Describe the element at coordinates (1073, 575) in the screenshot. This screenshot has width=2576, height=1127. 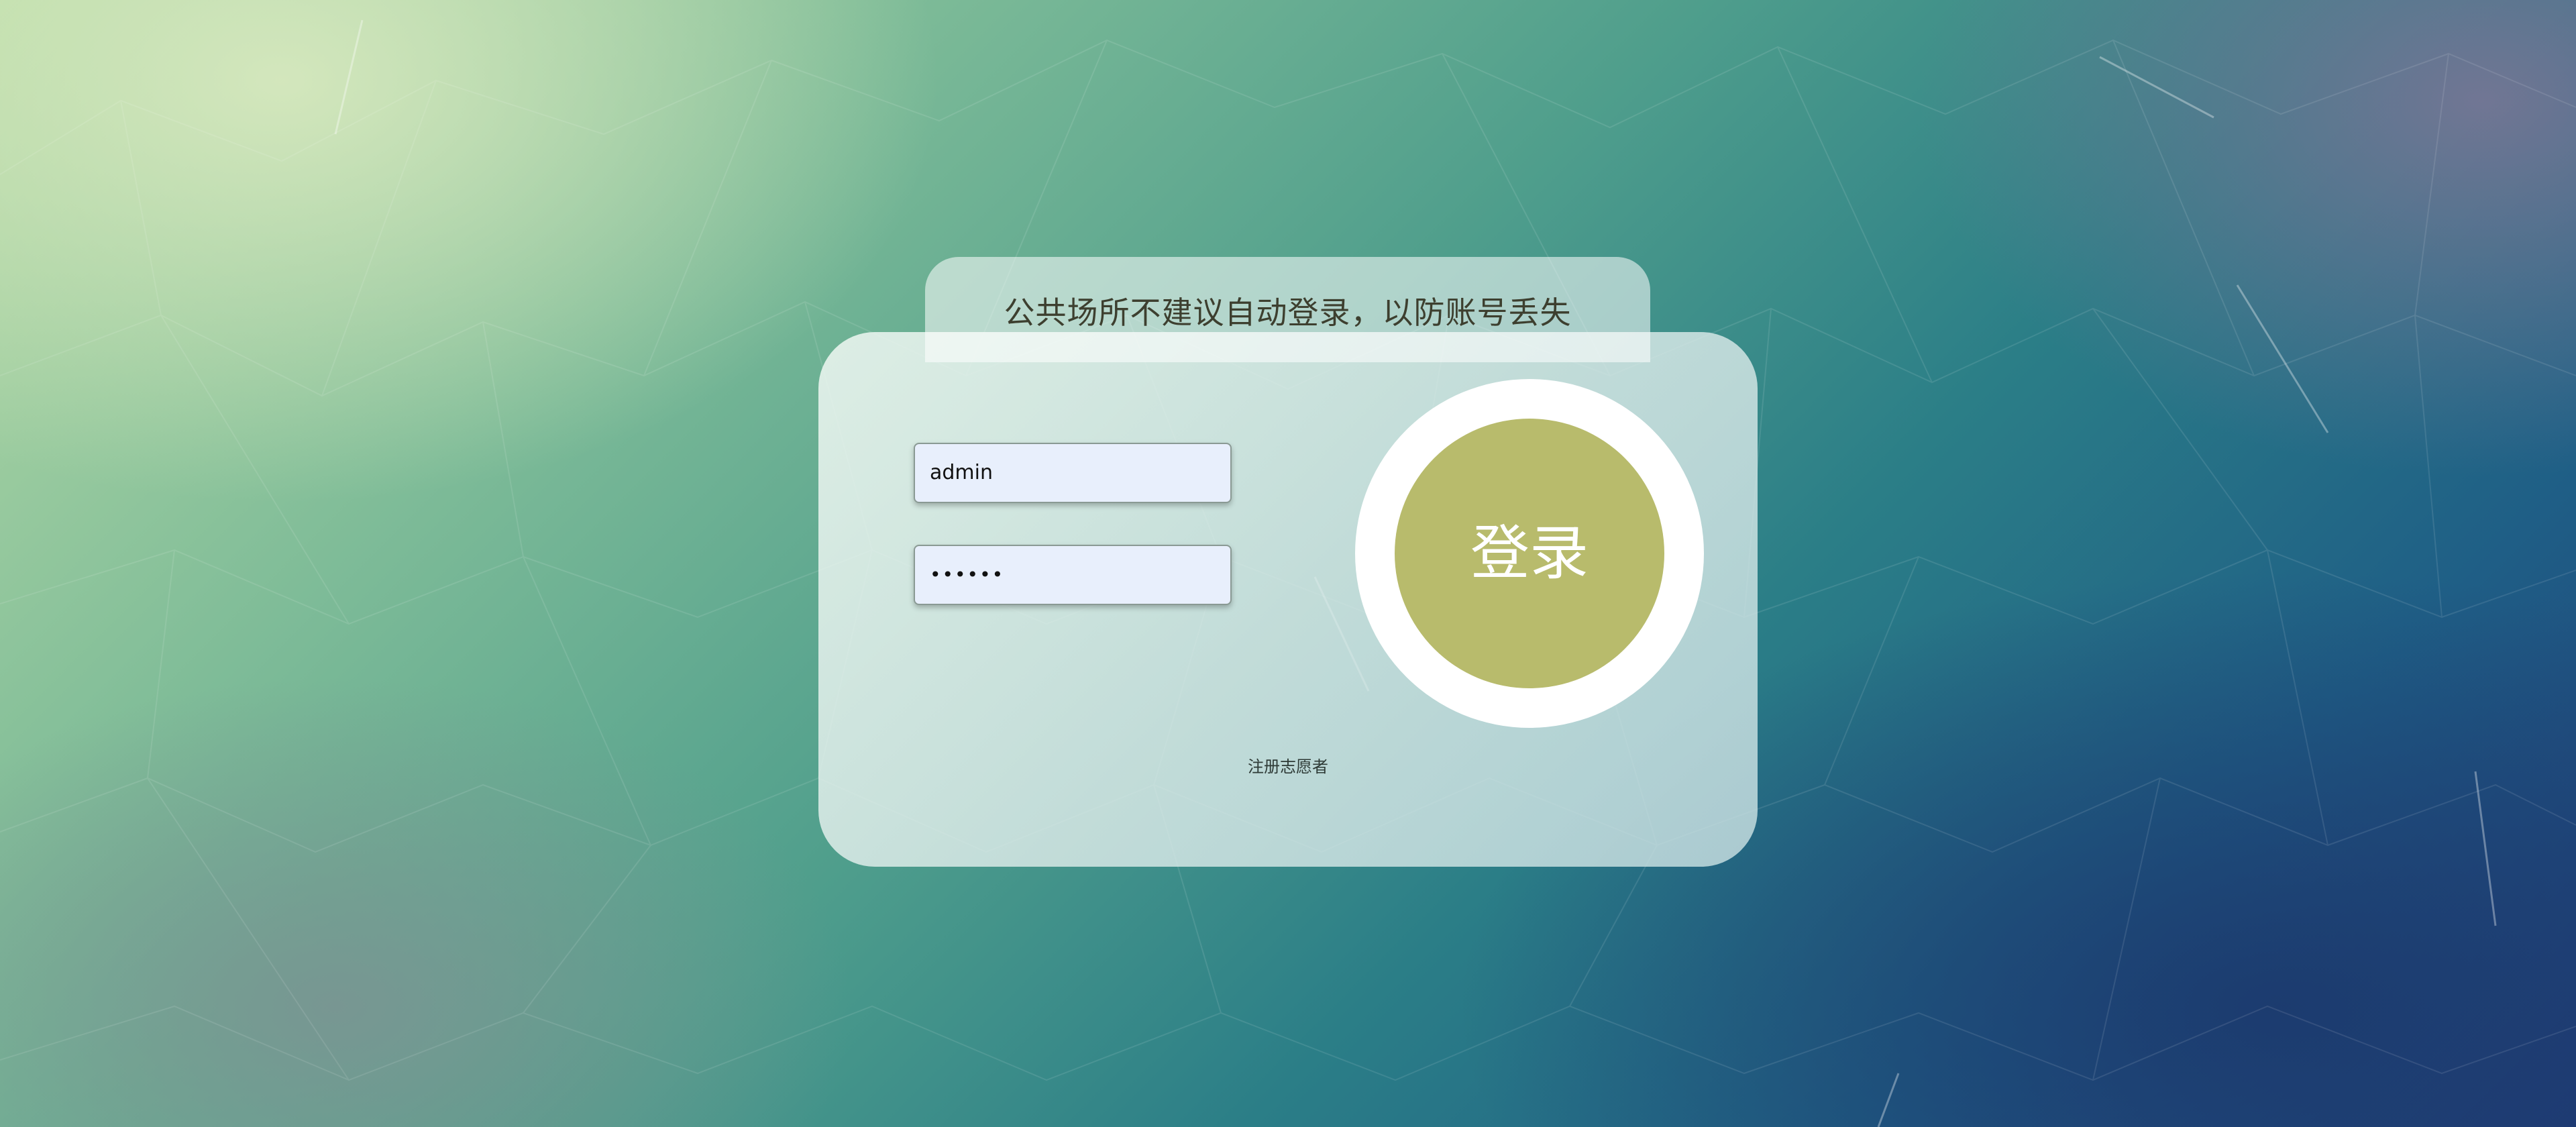
I see `password-input: ••••••` at that location.